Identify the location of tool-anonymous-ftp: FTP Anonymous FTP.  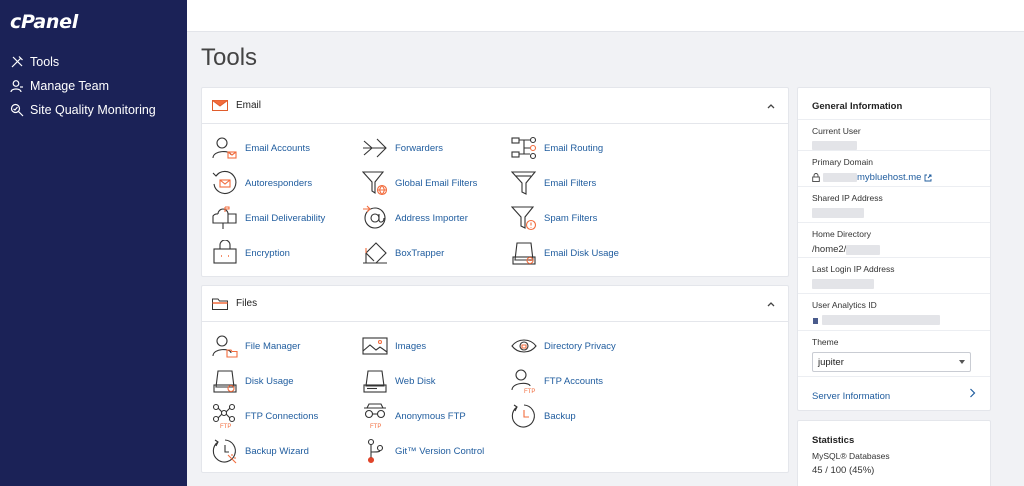
(414, 416).